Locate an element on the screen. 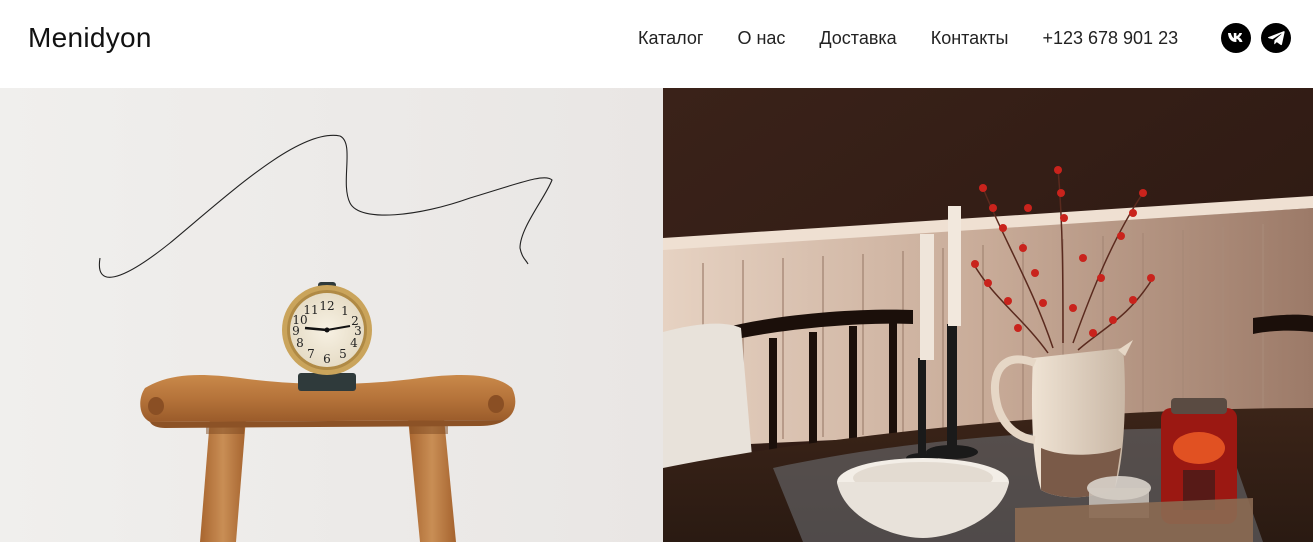 Image resolution: width=1313 pixels, height=542 pixels. social-links is located at coordinates (1261, 38).